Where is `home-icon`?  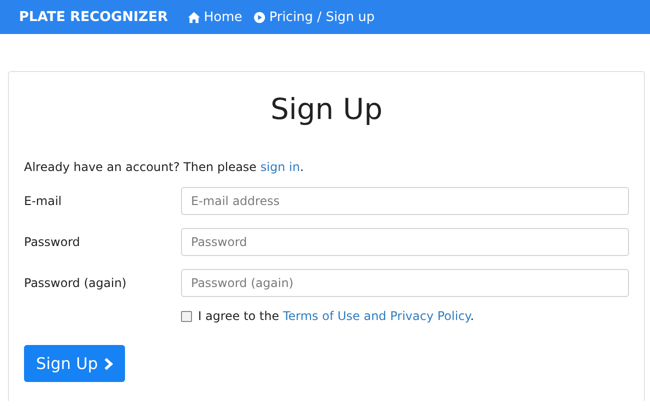 home-icon is located at coordinates (194, 17).